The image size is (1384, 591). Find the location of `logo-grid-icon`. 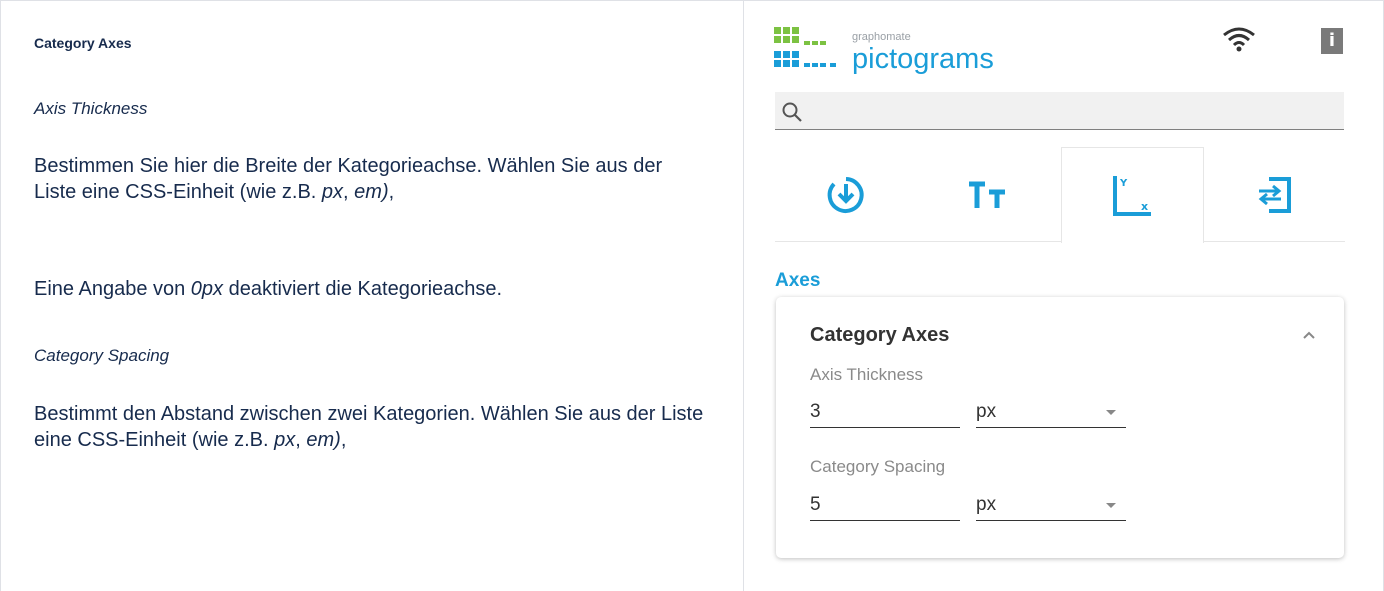

logo-grid-icon is located at coordinates (805, 47).